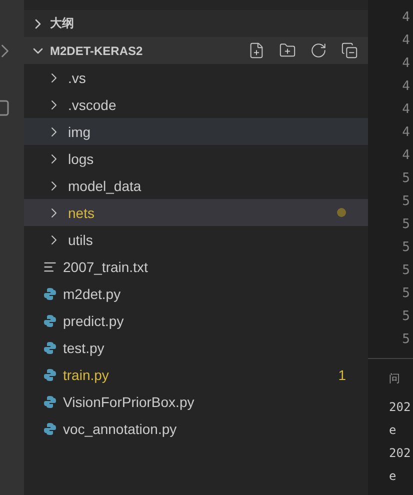 The width and height of the screenshot is (413, 495). Describe the element at coordinates (341, 212) in the screenshot. I see `modified-dot-icon` at that location.